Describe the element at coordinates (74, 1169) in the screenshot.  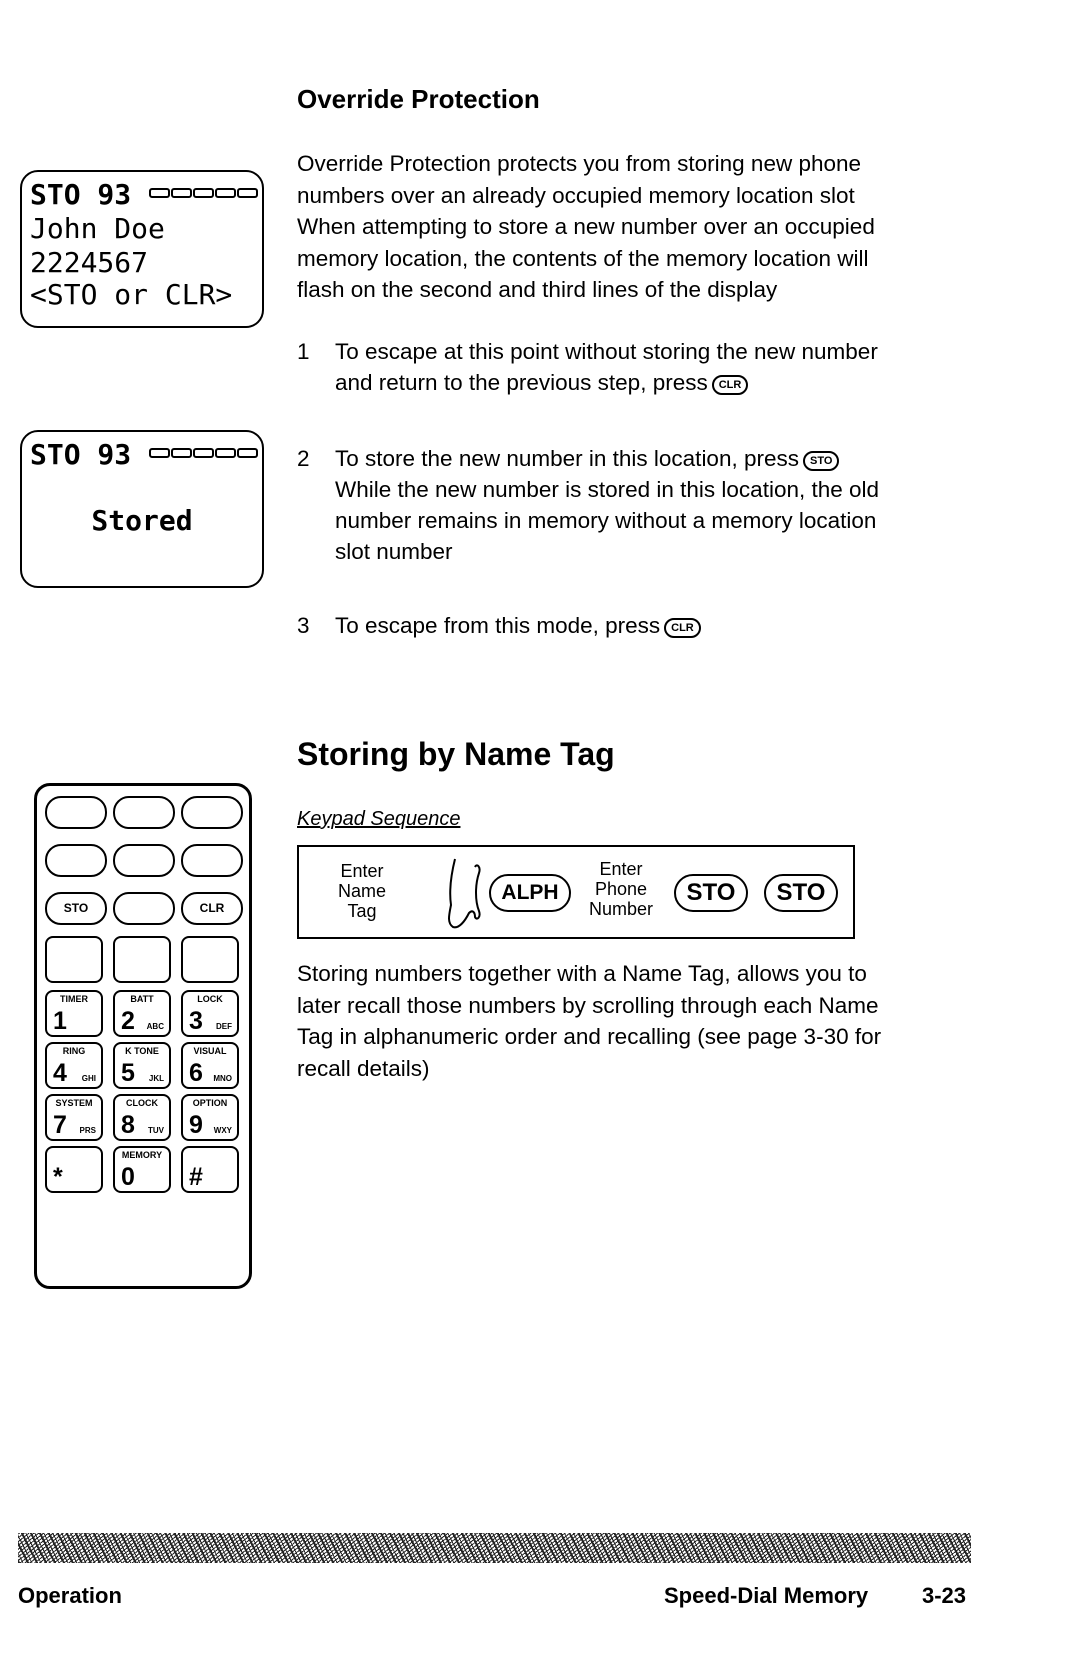
I see `keypad-key: *` at that location.